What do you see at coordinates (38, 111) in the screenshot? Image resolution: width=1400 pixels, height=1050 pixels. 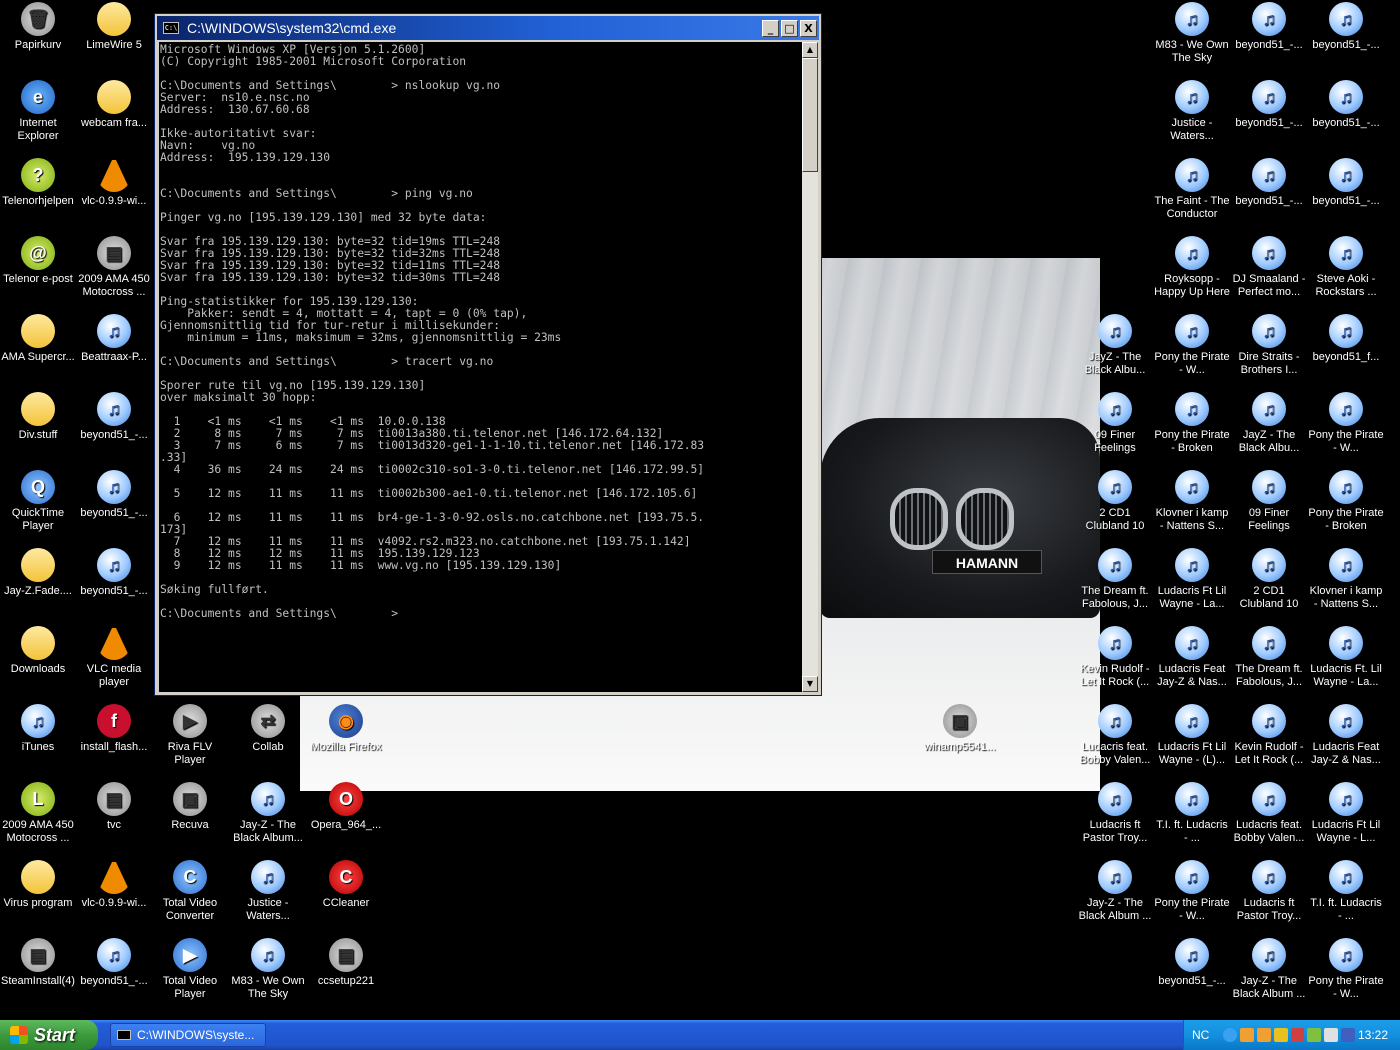 I see `desktop-icon: e Internet Explorer` at bounding box center [38, 111].